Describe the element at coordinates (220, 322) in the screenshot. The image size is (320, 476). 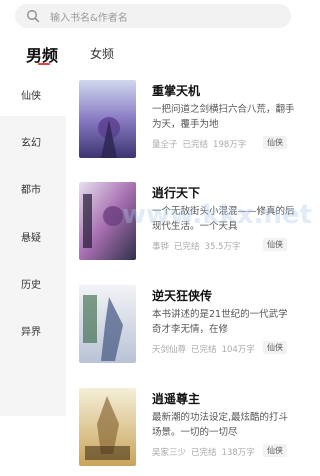
I see `book-description: 本书讲述的是21世纪的一代武学奇才李无情，在修` at that location.